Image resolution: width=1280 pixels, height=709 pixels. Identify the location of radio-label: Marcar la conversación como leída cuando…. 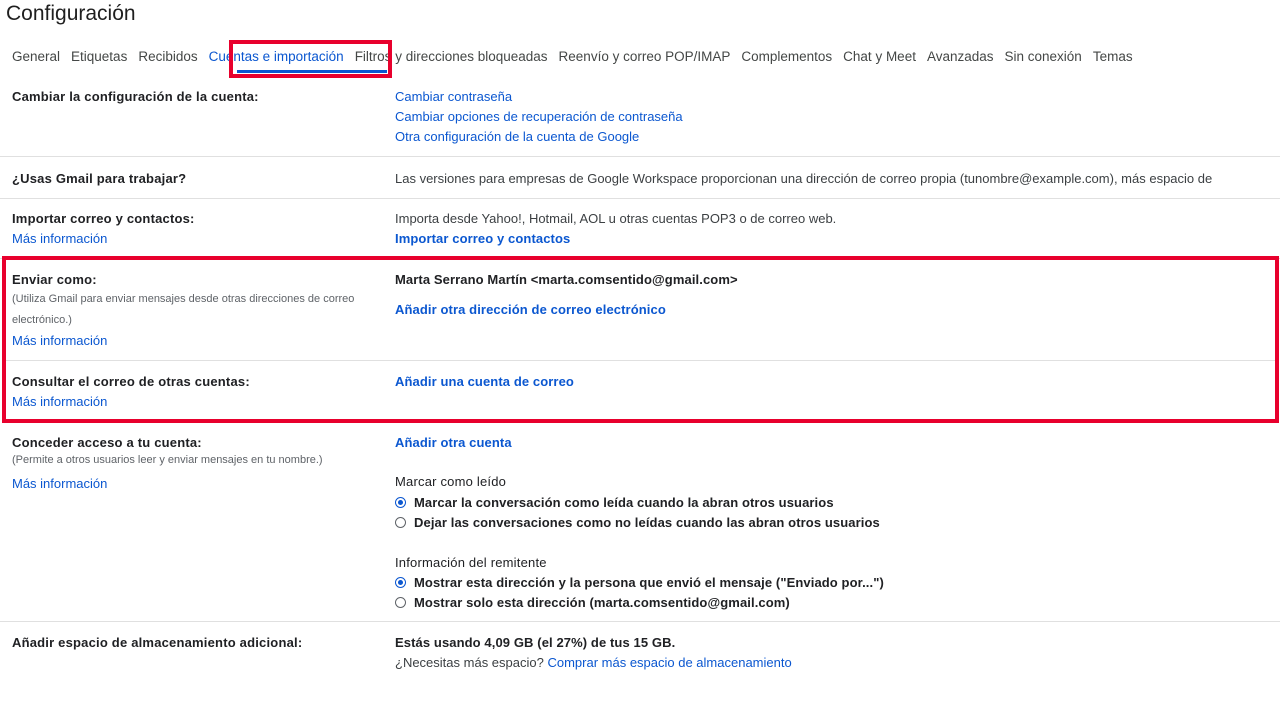
(624, 502).